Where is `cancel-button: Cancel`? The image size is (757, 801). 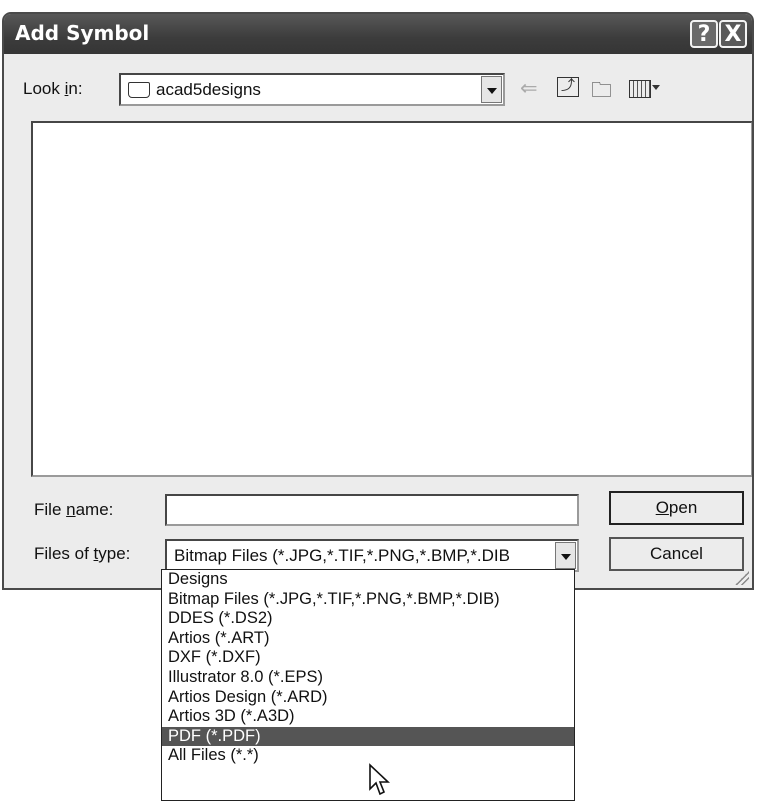
cancel-button: Cancel is located at coordinates (676, 554).